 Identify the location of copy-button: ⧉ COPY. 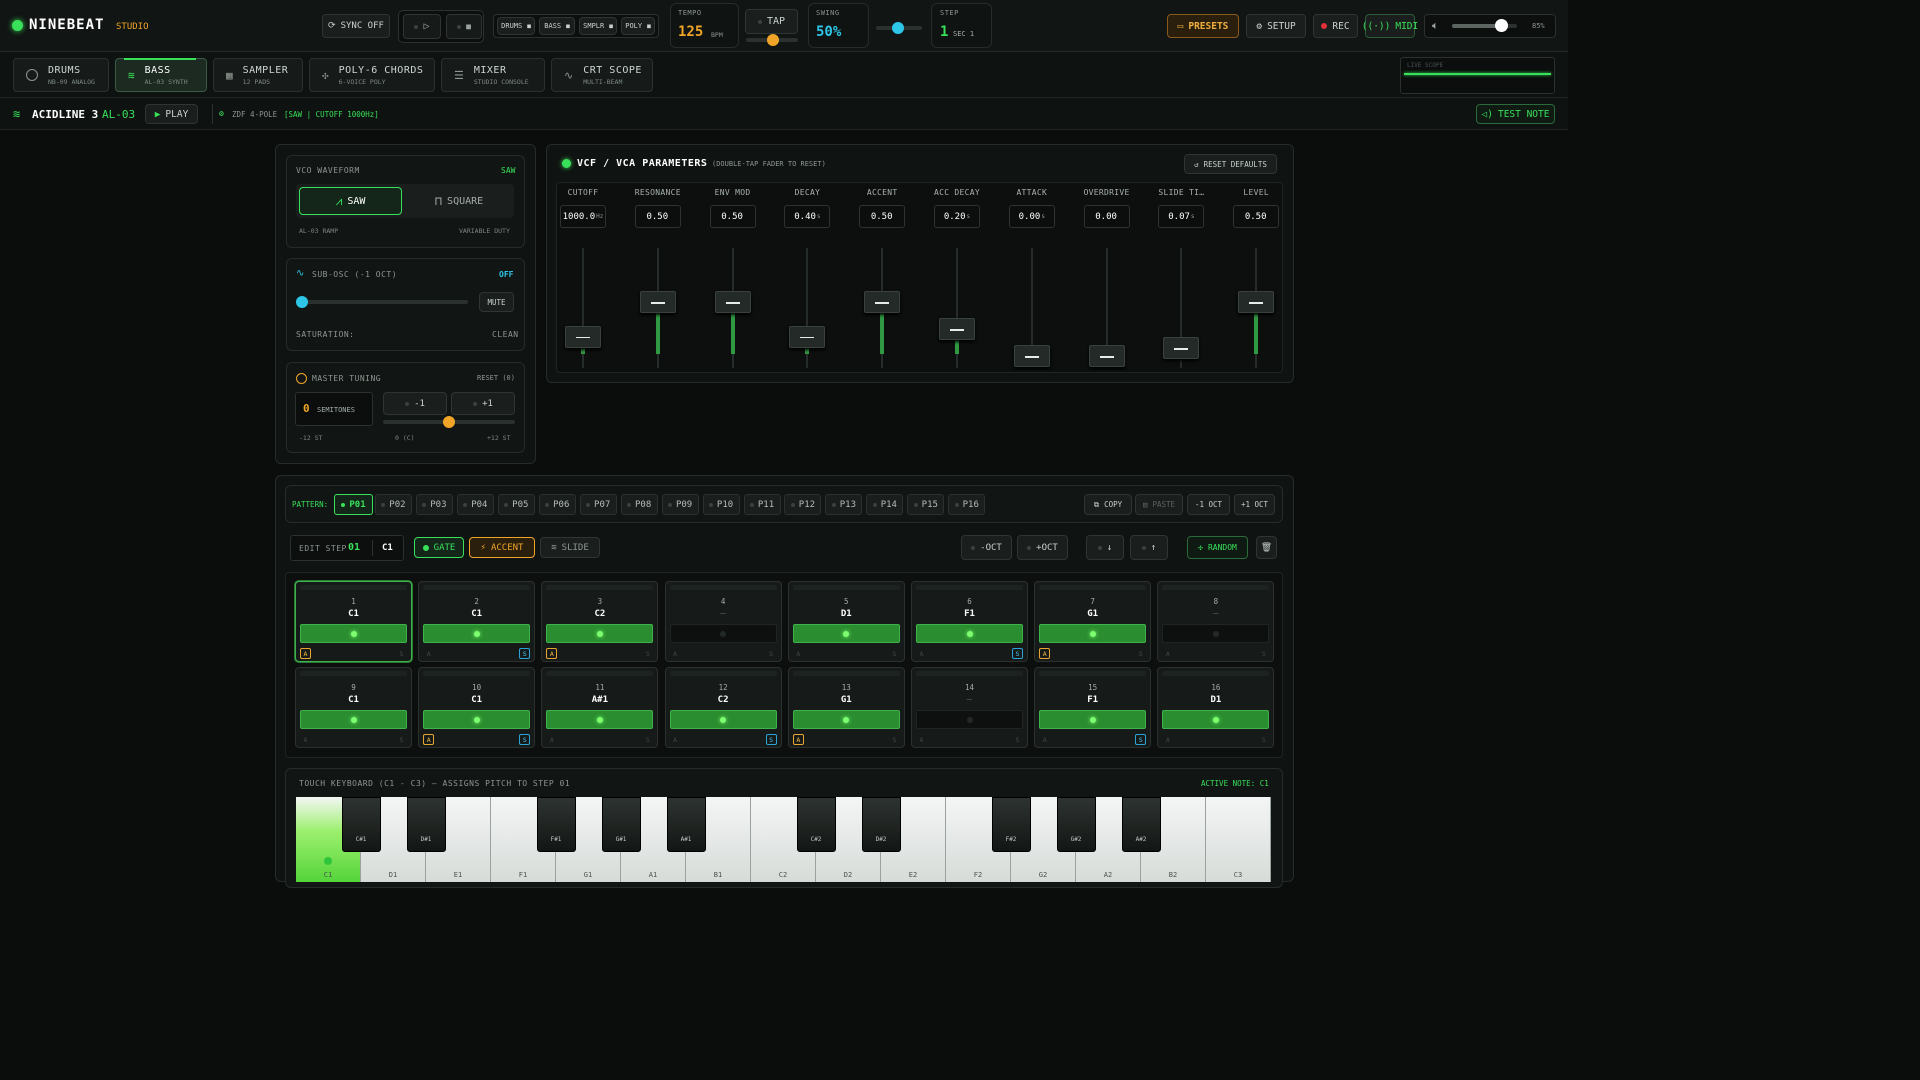
(1108, 504).